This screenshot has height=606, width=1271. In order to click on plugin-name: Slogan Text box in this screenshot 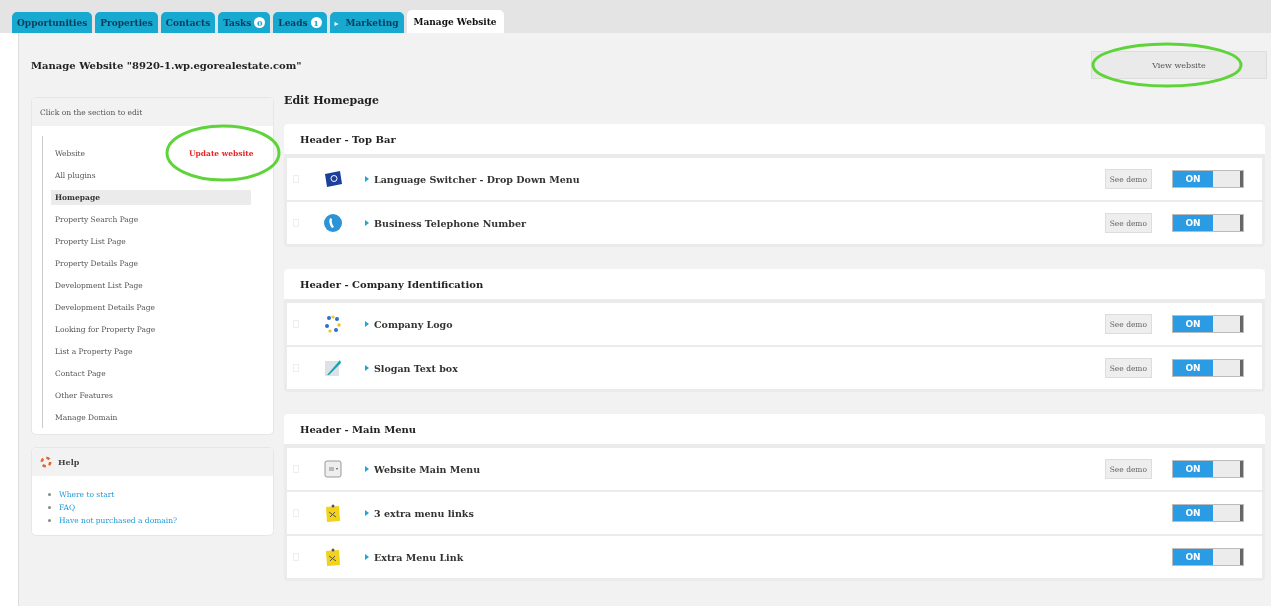, I will do `click(416, 368)`.